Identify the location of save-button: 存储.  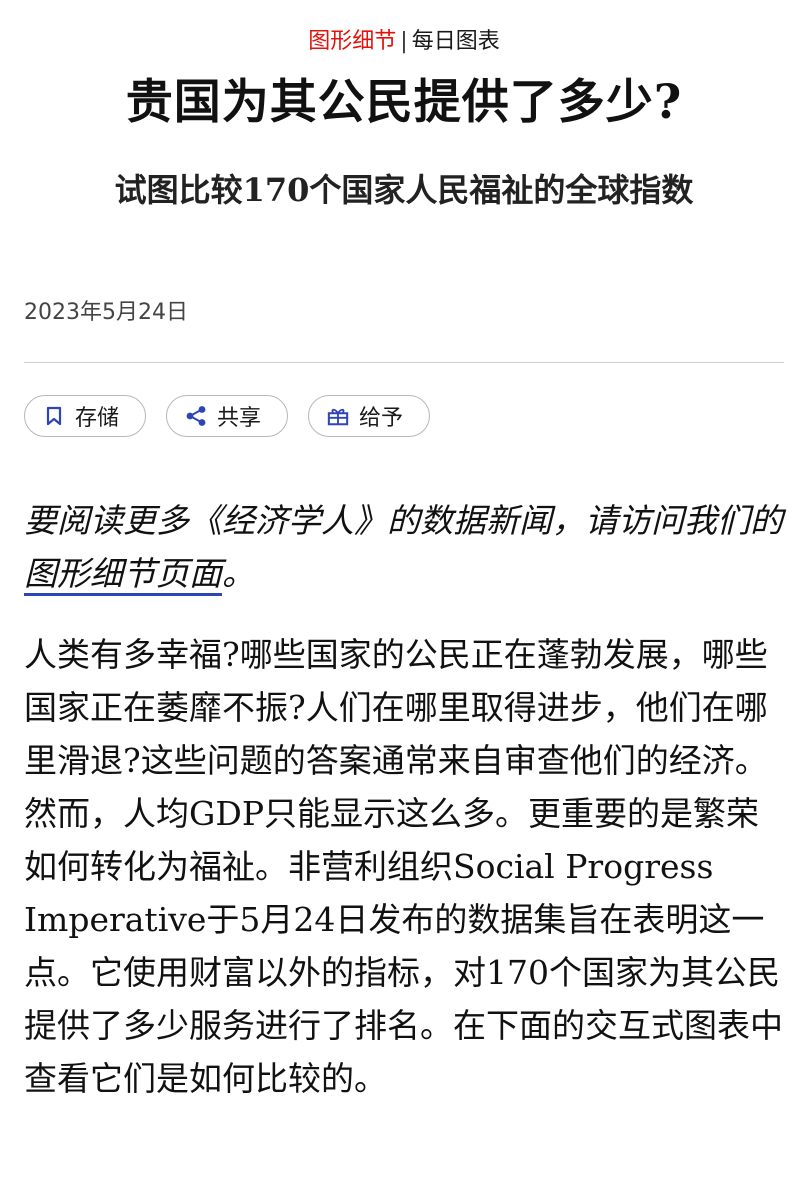
(85, 416).